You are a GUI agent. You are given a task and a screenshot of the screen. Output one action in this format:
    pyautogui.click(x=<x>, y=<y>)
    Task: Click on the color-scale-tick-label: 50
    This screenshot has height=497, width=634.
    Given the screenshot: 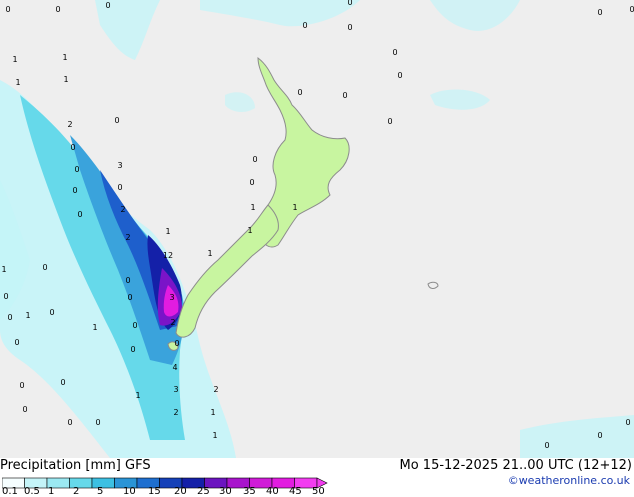 What is the action you would take?
    pyautogui.click(x=318, y=491)
    